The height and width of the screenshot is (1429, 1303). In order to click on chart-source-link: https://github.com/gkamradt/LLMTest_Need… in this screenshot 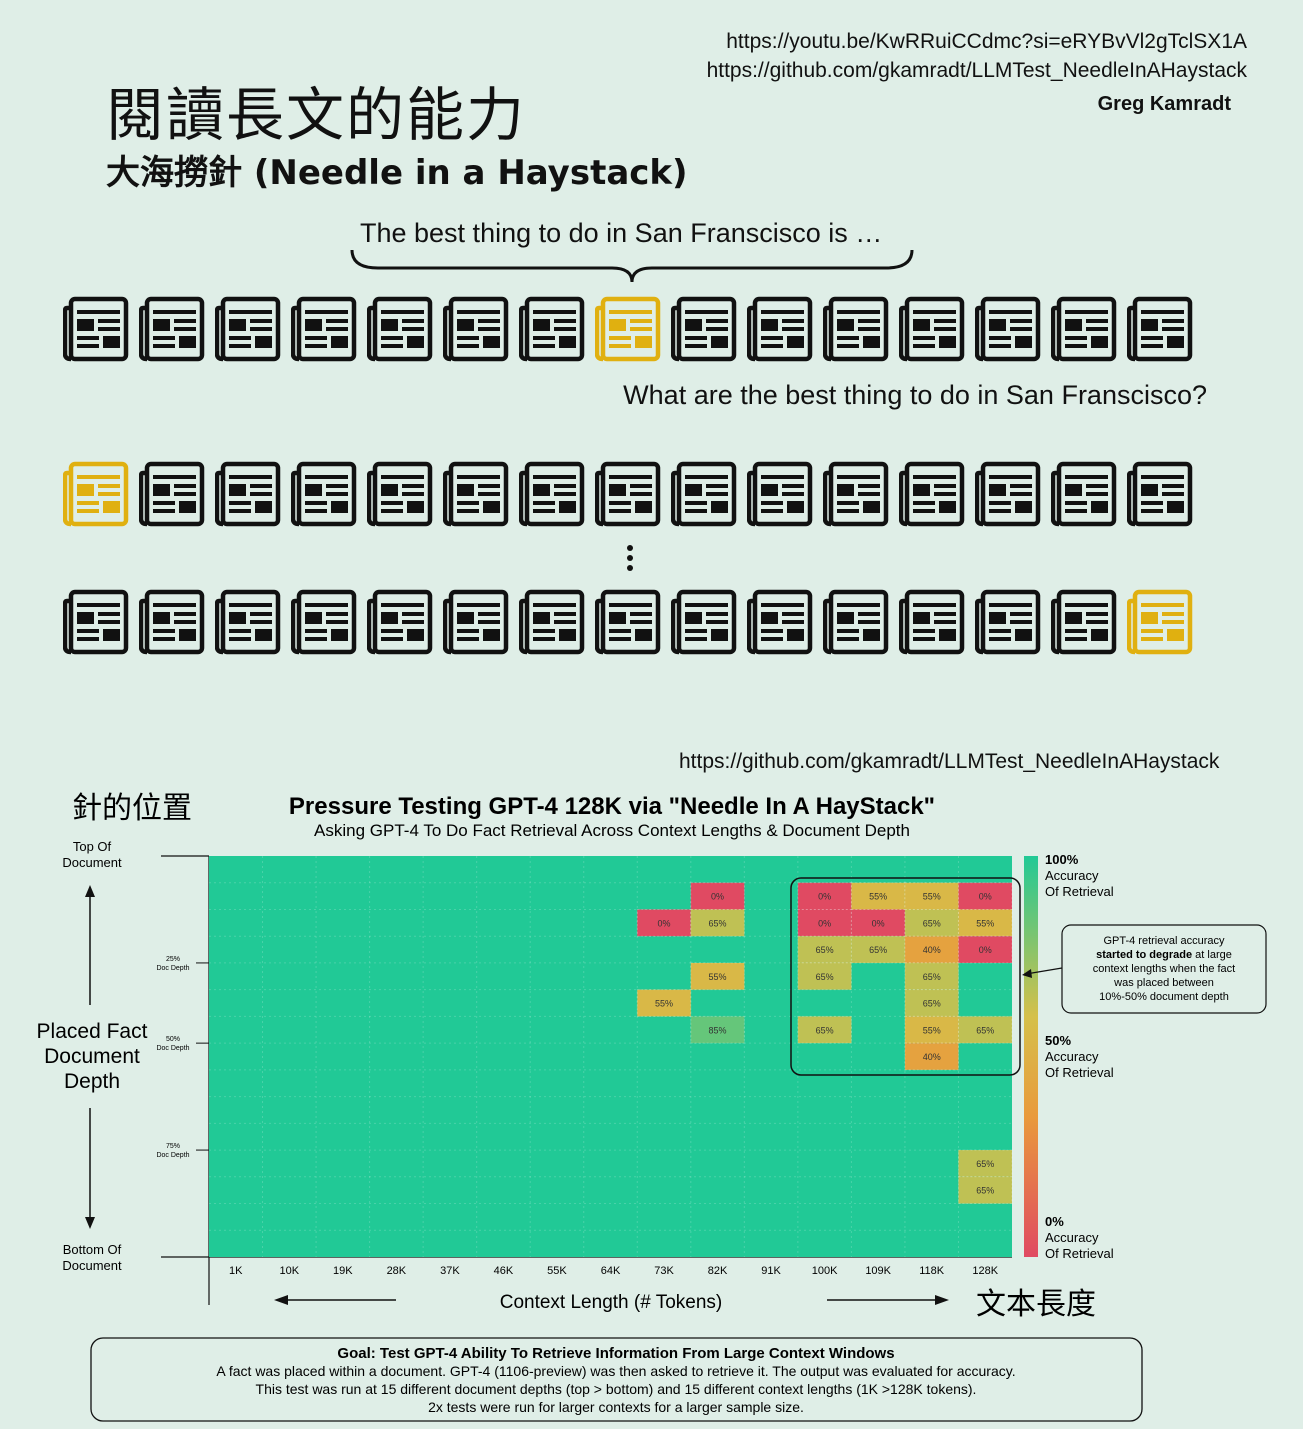, I will do `click(949, 762)`.